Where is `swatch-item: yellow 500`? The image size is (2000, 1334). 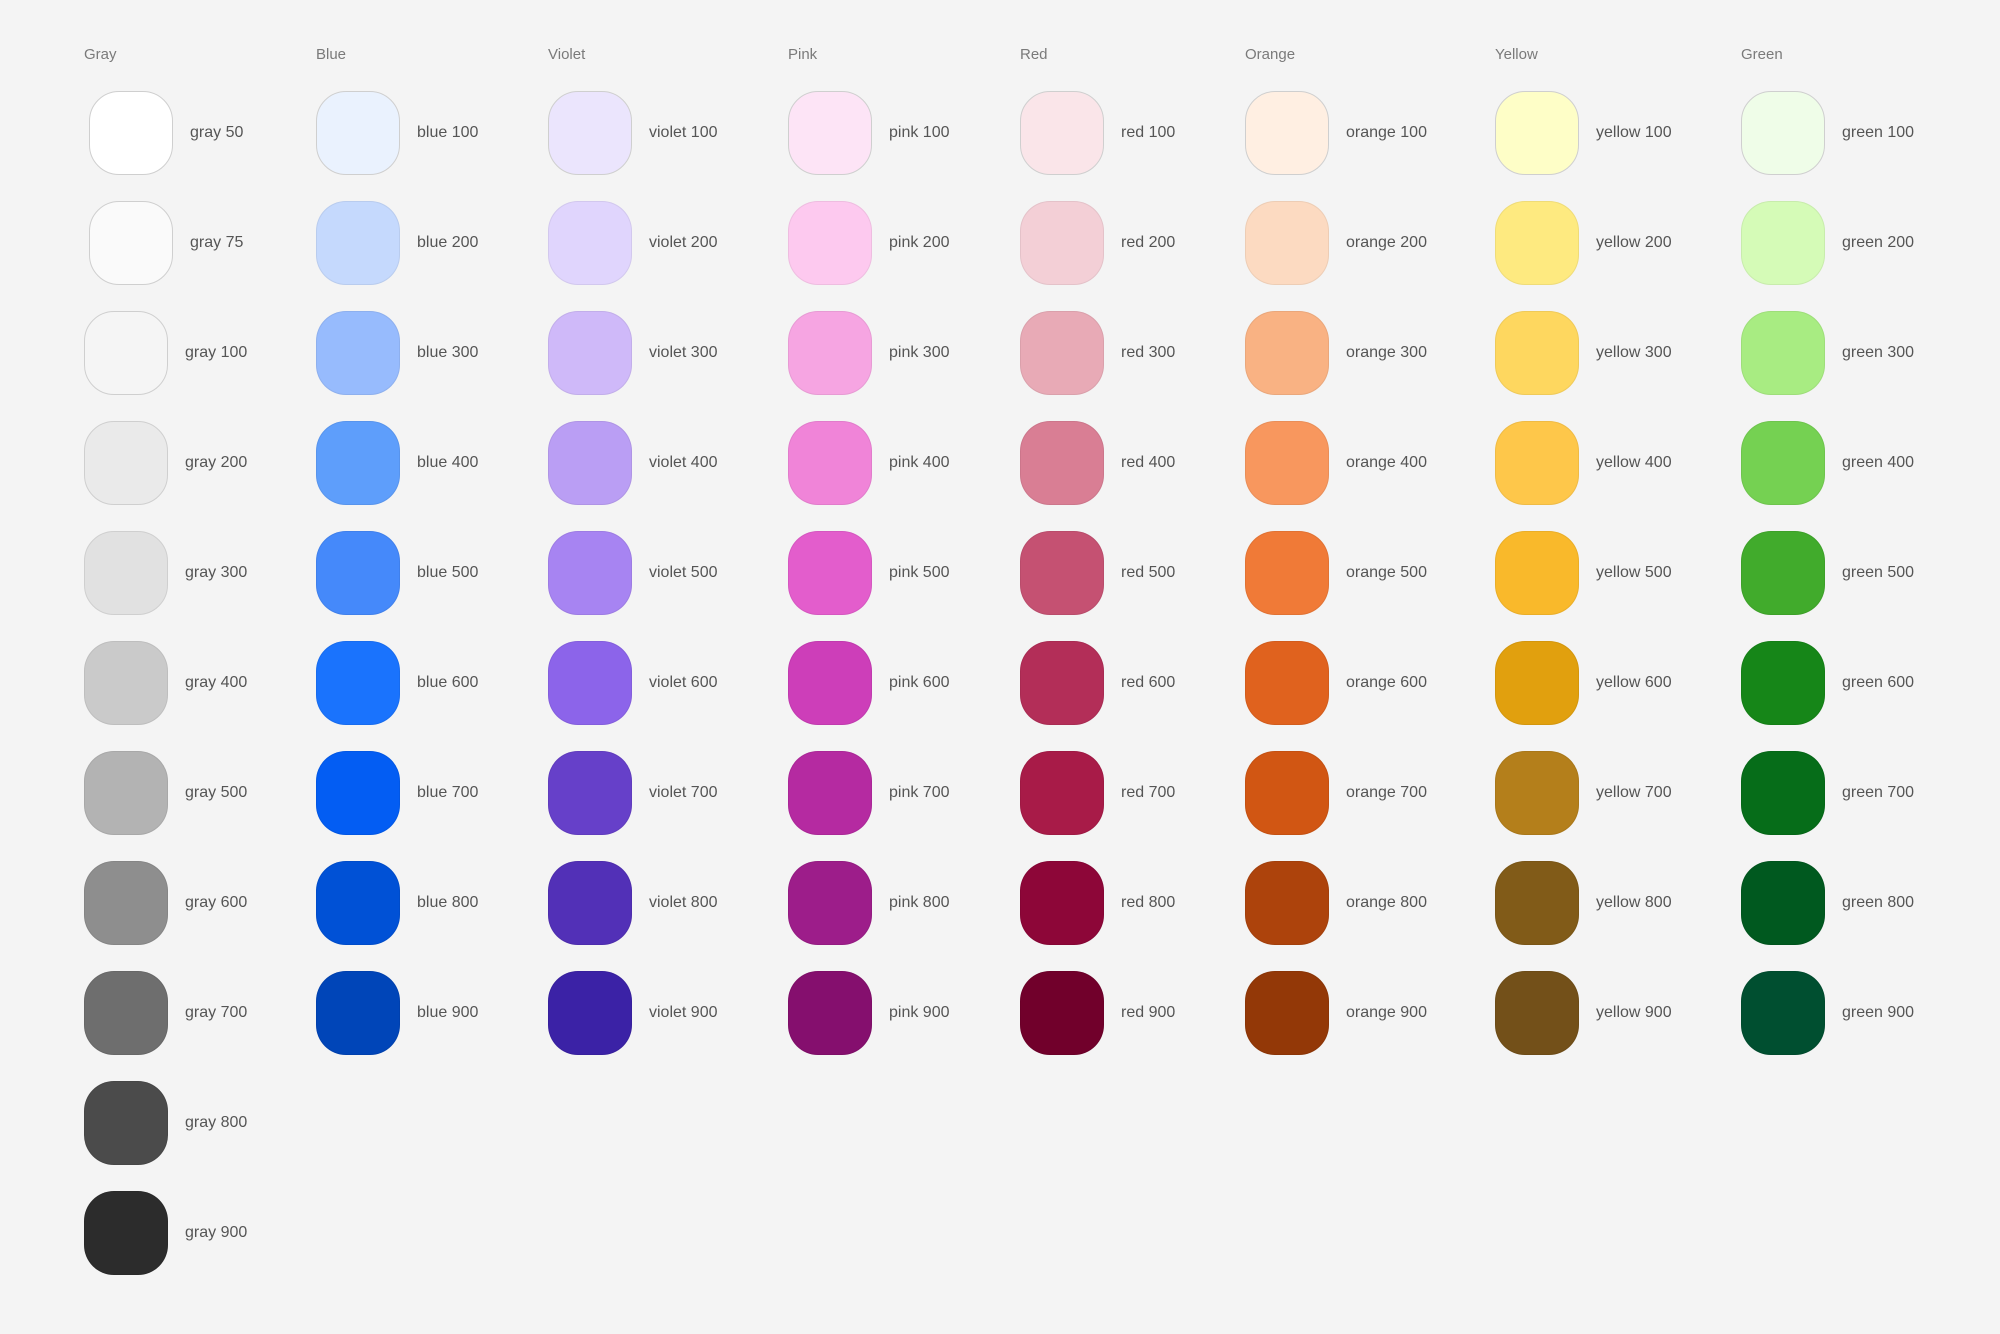
swatch-item: yellow 500 is located at coordinates (1583, 573).